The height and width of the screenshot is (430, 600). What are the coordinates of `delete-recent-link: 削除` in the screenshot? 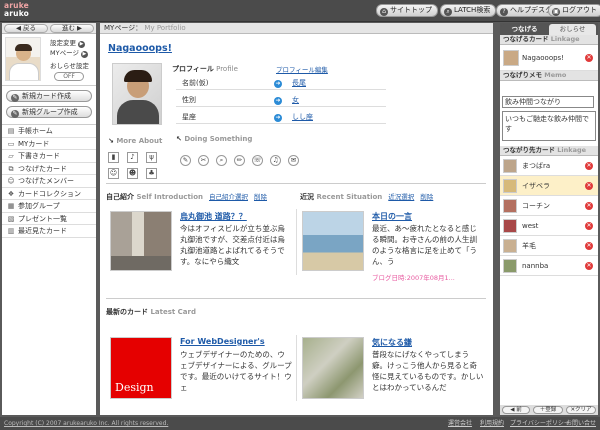 It's located at (426, 197).